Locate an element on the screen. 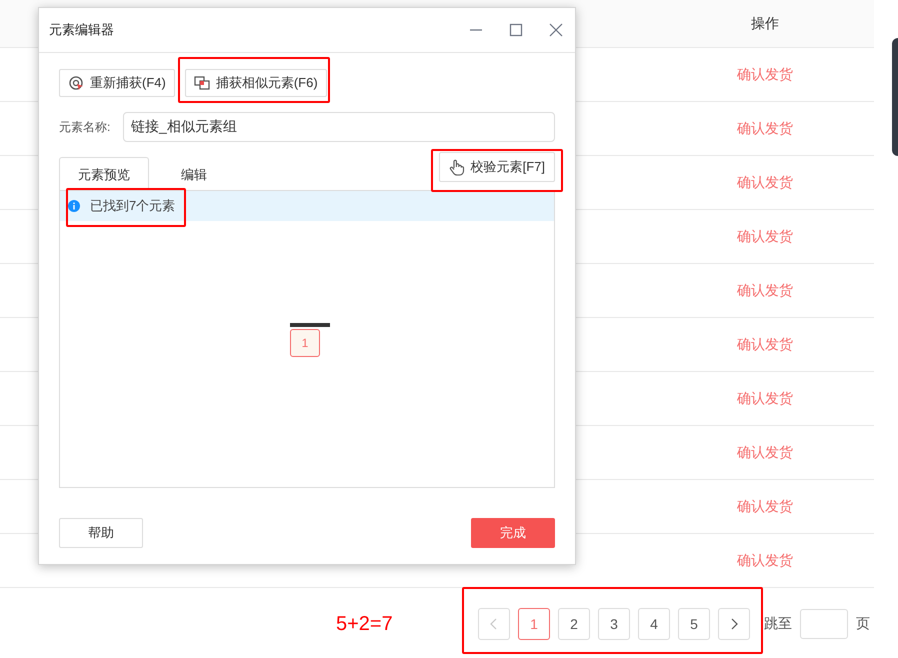 This screenshot has width=898, height=658. page-button: 3 is located at coordinates (614, 624).